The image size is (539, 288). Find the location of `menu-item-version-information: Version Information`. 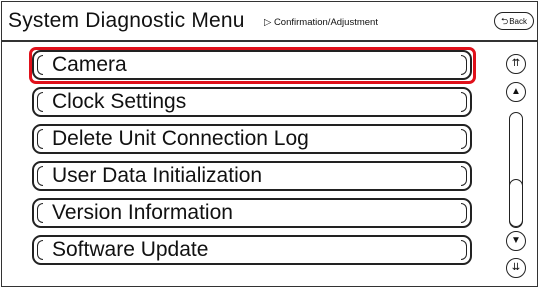

menu-item-version-information: Version Information is located at coordinates (252, 213).